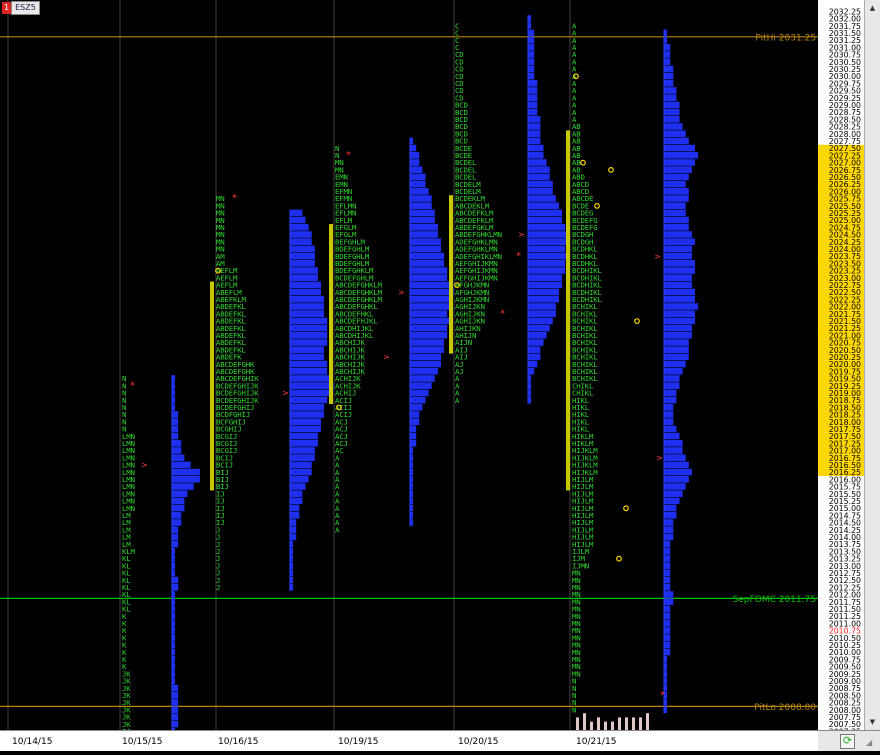 The height and width of the screenshot is (755, 880). What do you see at coordinates (785, 708) in the screenshot?
I see `reference-line-label: PitLo 2008.00` at bounding box center [785, 708].